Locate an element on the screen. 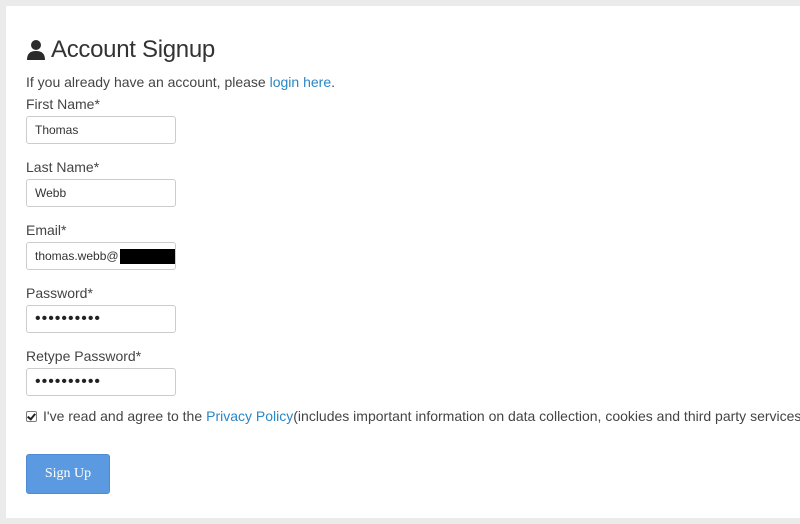 The image size is (800, 524). password-field: •••••••••• is located at coordinates (101, 319).